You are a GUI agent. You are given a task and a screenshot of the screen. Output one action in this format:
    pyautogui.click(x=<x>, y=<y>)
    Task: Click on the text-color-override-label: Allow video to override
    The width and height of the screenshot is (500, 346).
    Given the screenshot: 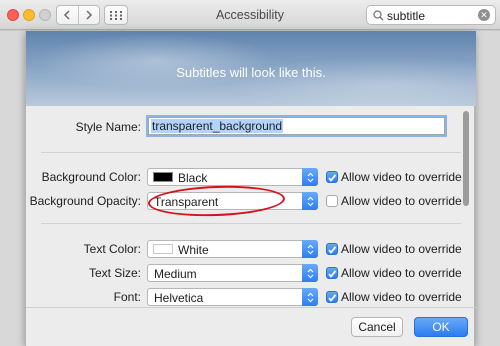 What is the action you would take?
    pyautogui.click(x=401, y=249)
    